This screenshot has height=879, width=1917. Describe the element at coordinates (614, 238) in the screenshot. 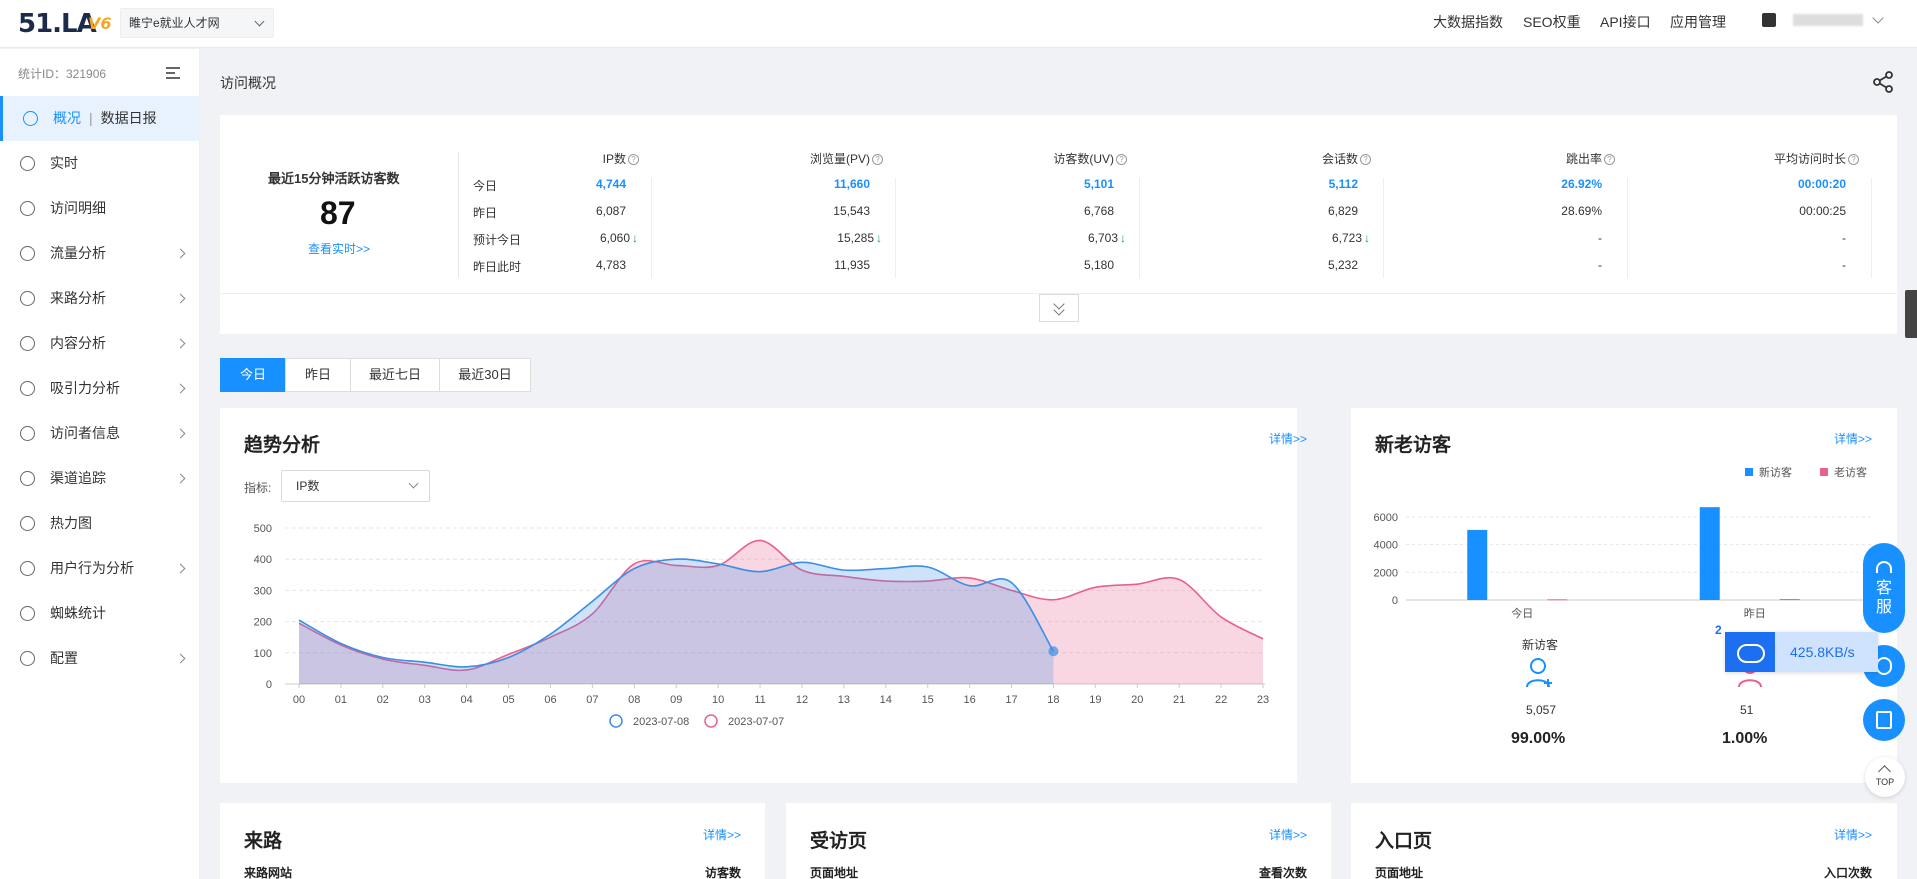

I see `cell-value: 6,060` at that location.